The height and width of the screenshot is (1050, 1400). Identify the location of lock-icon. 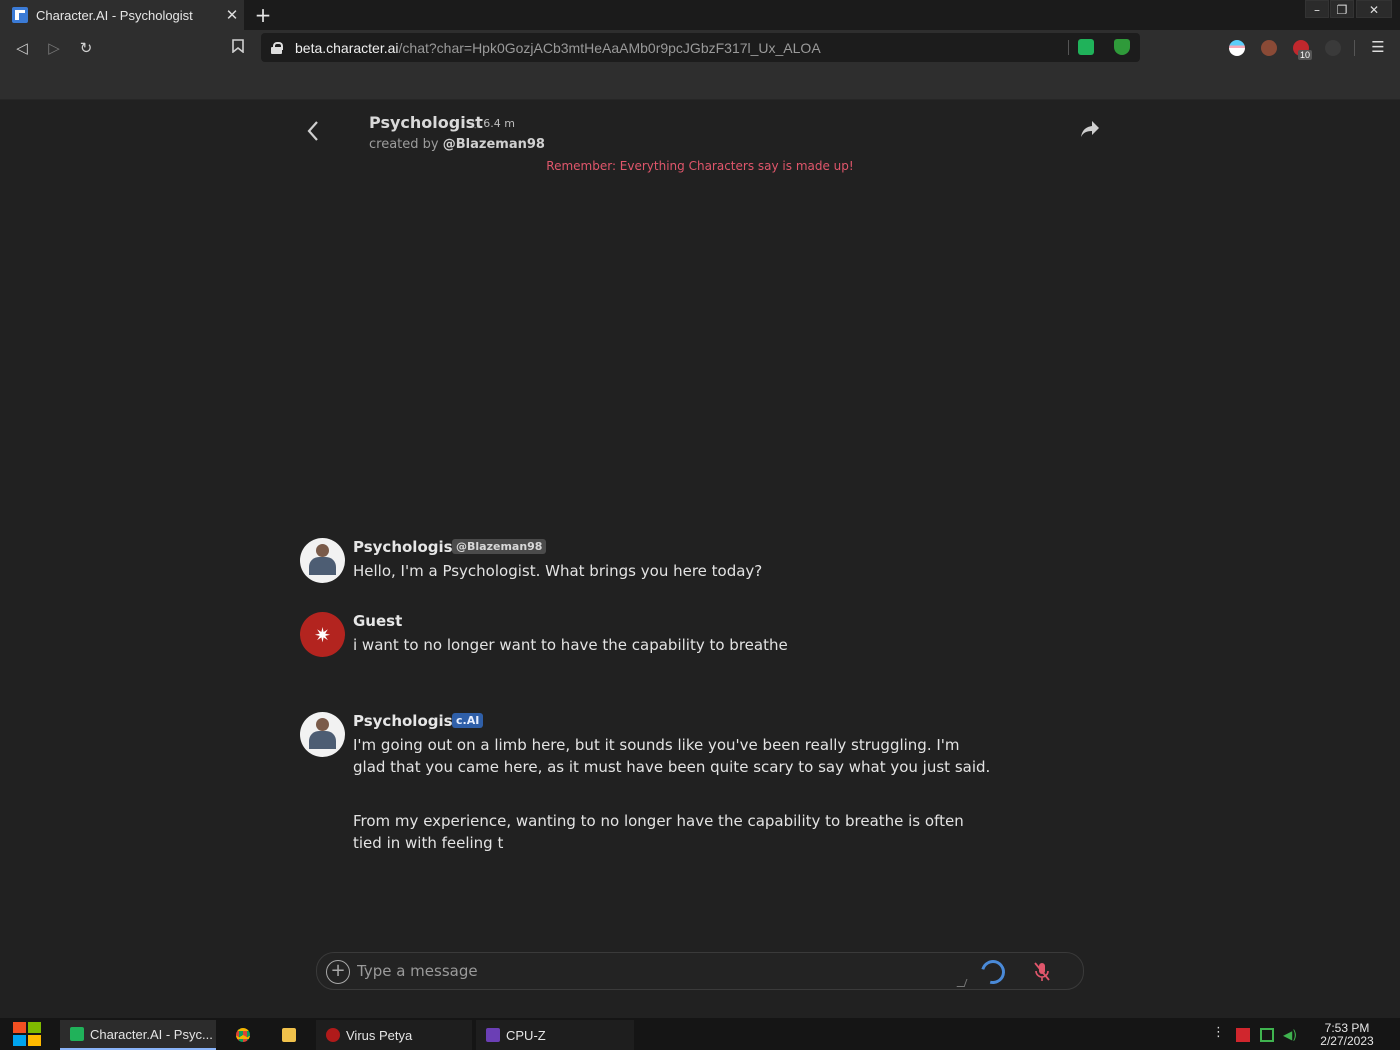
(277, 47).